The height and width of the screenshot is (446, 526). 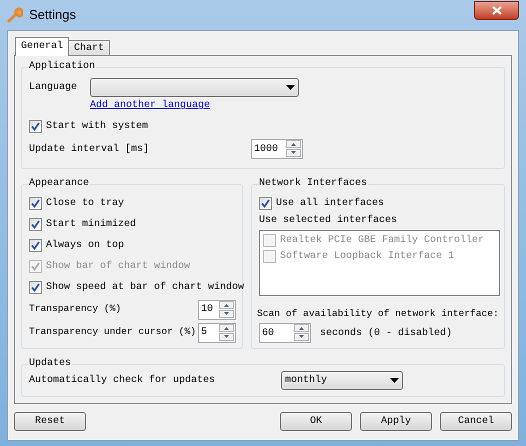 I want to click on checkbox: Always on top, so click(x=135, y=245).